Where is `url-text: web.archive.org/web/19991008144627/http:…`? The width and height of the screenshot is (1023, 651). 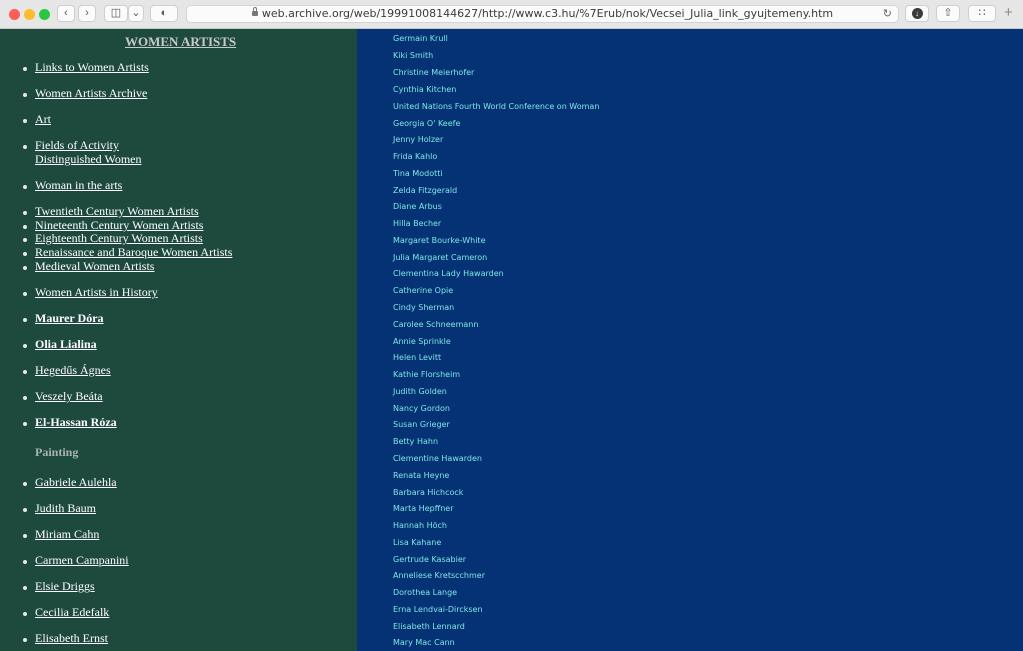
url-text: web.archive.org/web/19991008144627/http:… is located at coordinates (547, 13).